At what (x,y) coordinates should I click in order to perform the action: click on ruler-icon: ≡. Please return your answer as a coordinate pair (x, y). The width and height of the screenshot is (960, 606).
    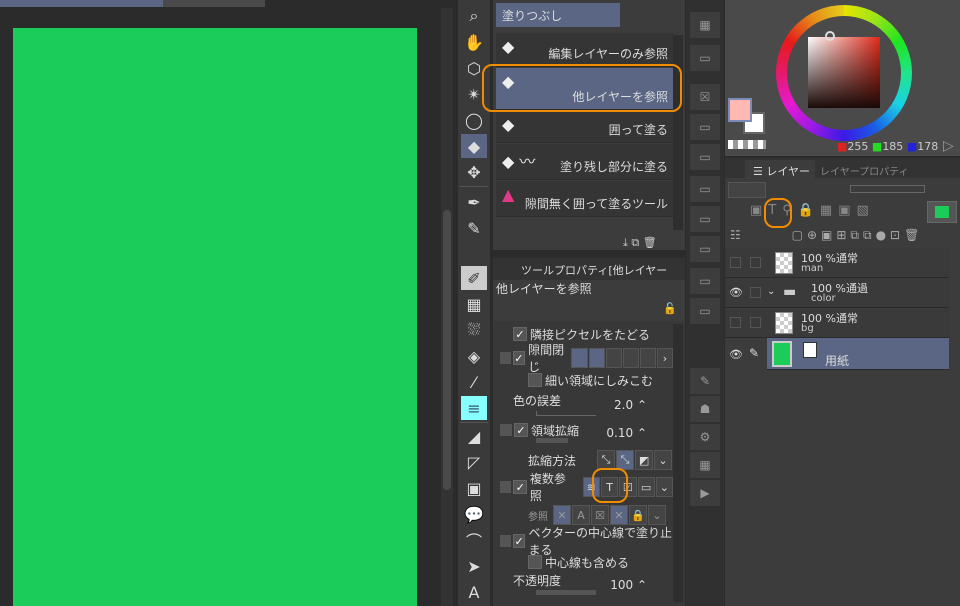
    Looking at the image, I should click on (474, 408).